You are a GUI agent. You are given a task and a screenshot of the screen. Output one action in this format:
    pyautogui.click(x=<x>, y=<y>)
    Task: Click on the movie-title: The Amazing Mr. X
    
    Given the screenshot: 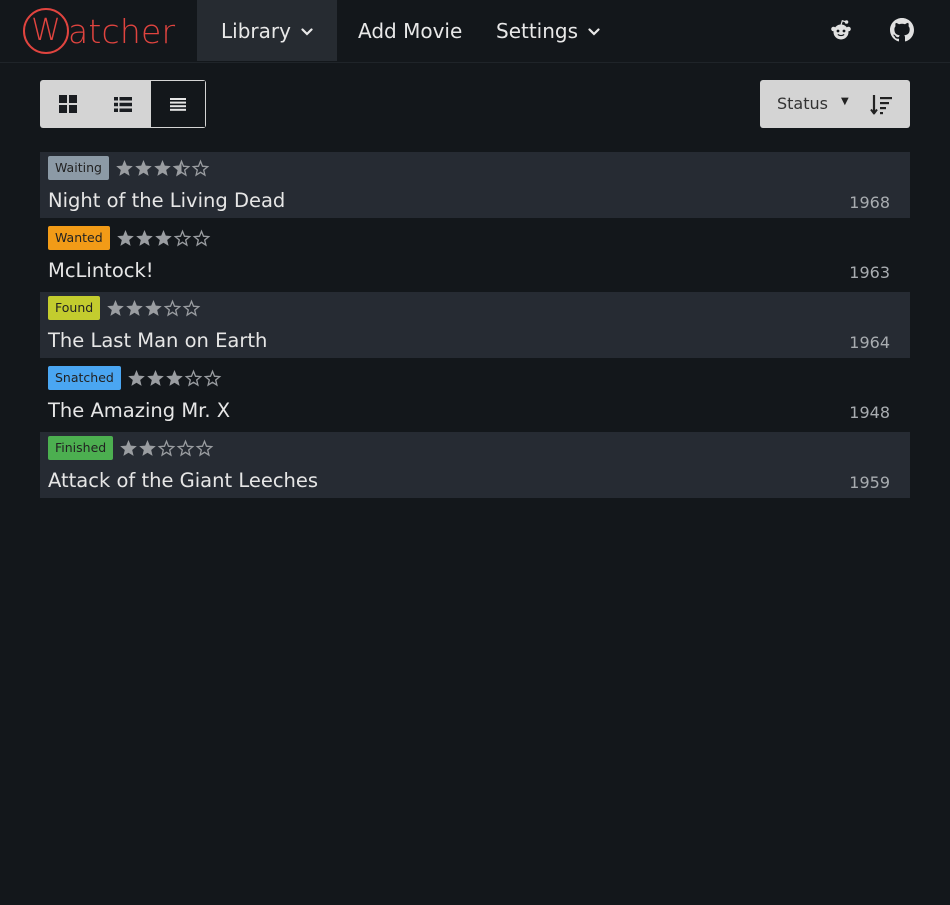 What is the action you would take?
    pyautogui.click(x=139, y=410)
    